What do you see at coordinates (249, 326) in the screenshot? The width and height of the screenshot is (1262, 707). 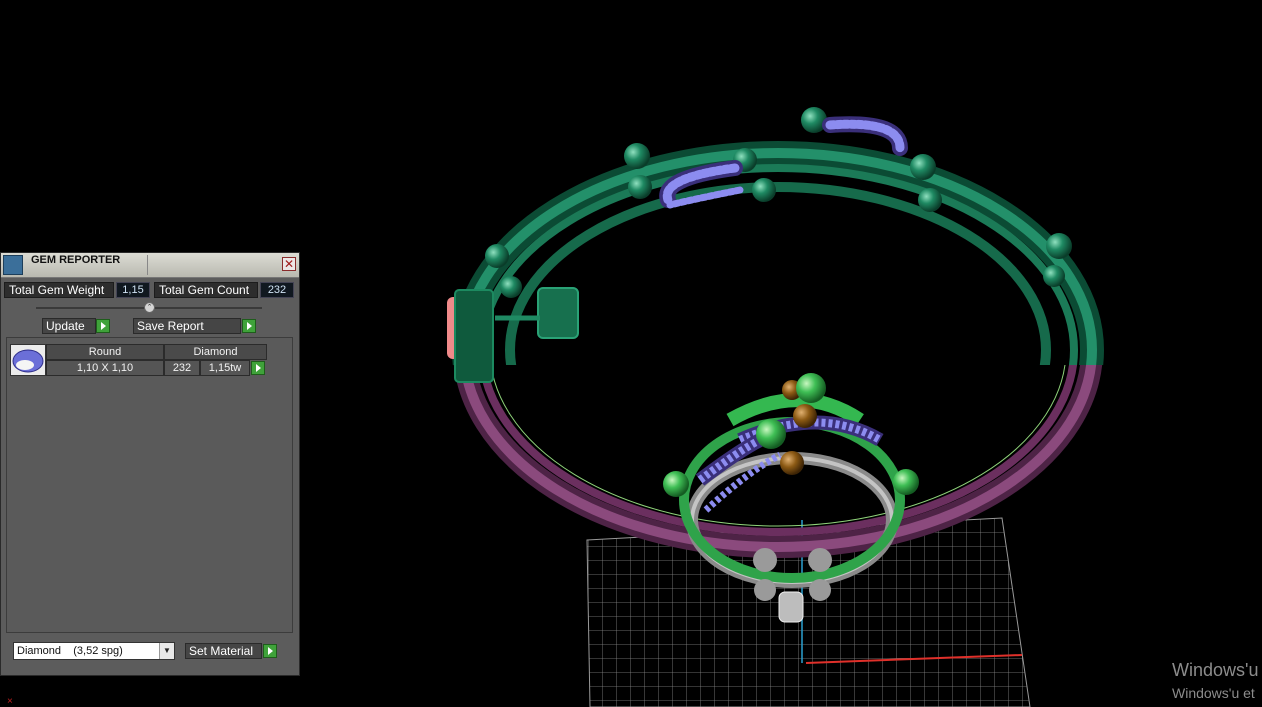 I see `save-report-play-icon` at bounding box center [249, 326].